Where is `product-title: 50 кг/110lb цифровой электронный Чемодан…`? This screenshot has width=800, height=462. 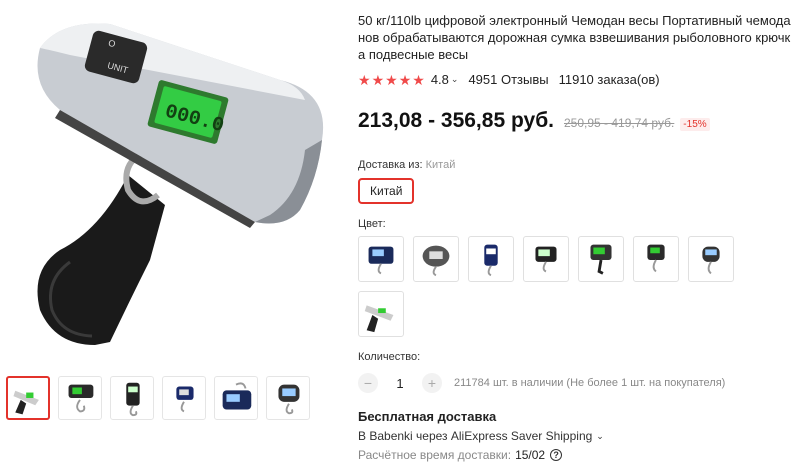
product-title: 50 кг/110lb цифровой электронный Чемодан… is located at coordinates (574, 37).